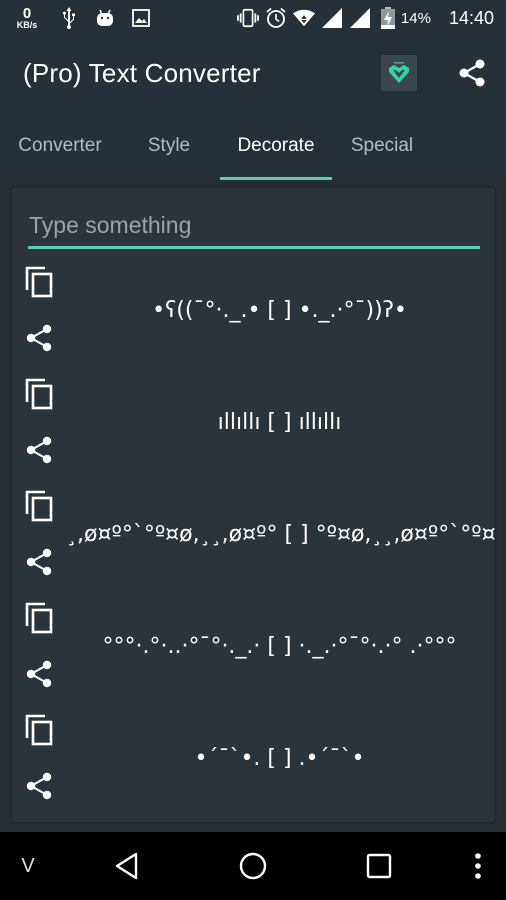 The height and width of the screenshot is (900, 506). What do you see at coordinates (169, 146) in the screenshot?
I see `tab-style: Style` at bounding box center [169, 146].